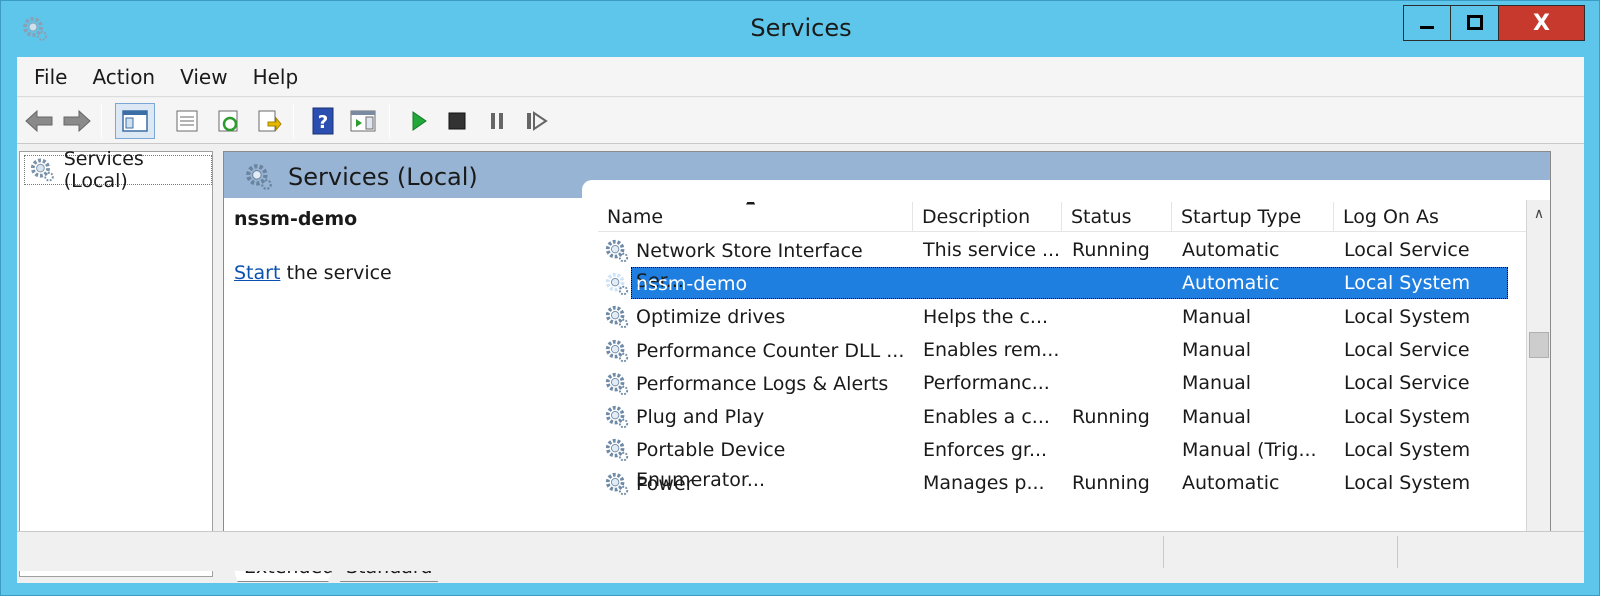  I want to click on service-name: Performance Logs & Alerts, so click(762, 383).